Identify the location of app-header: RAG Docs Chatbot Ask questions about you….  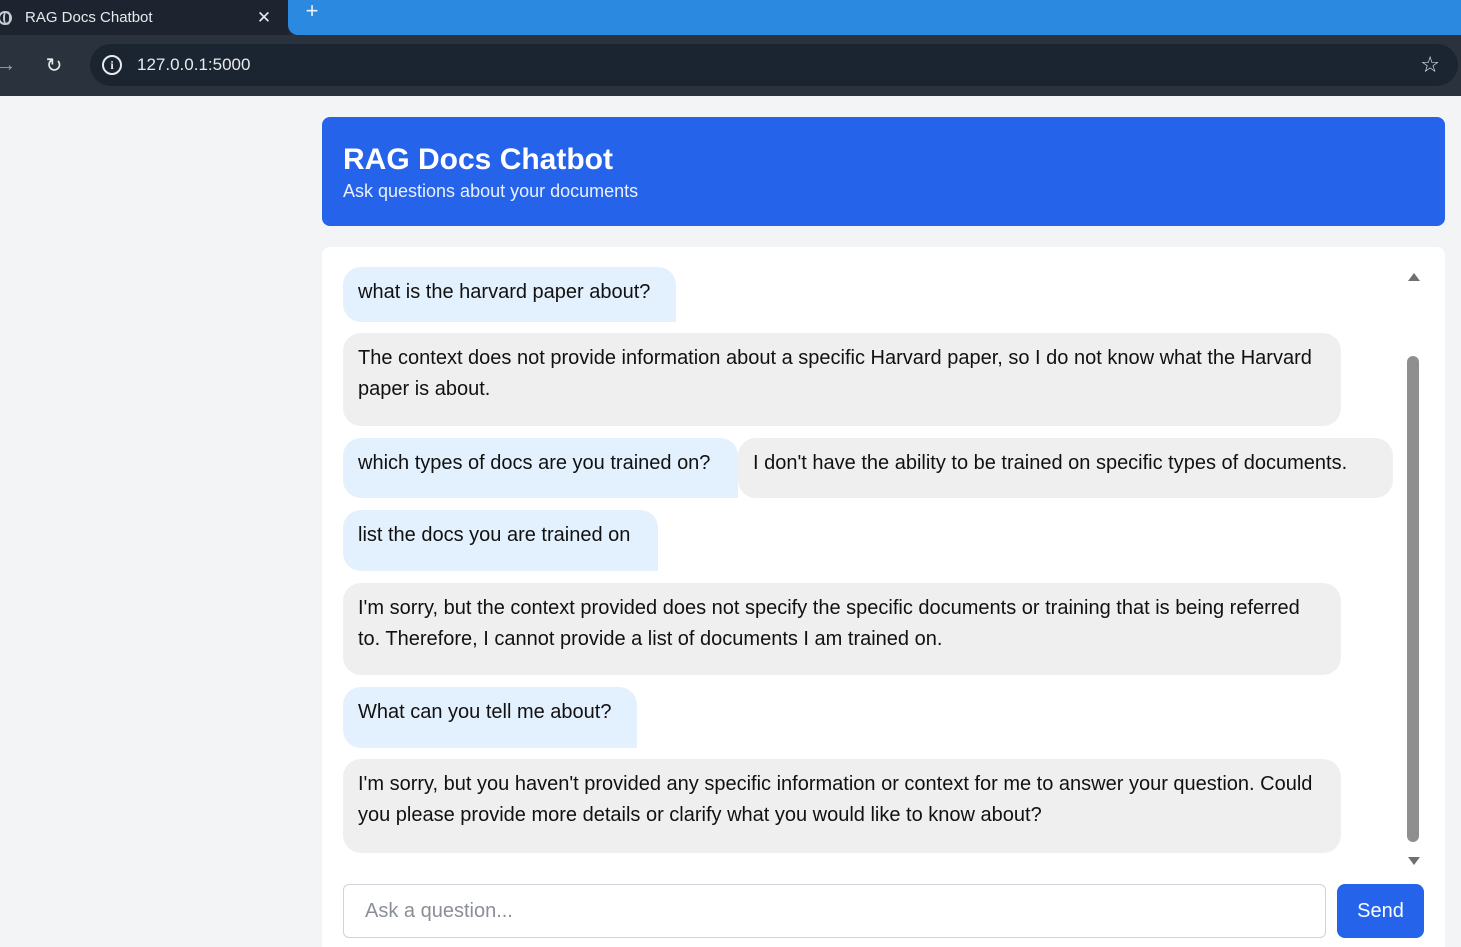
(883, 171).